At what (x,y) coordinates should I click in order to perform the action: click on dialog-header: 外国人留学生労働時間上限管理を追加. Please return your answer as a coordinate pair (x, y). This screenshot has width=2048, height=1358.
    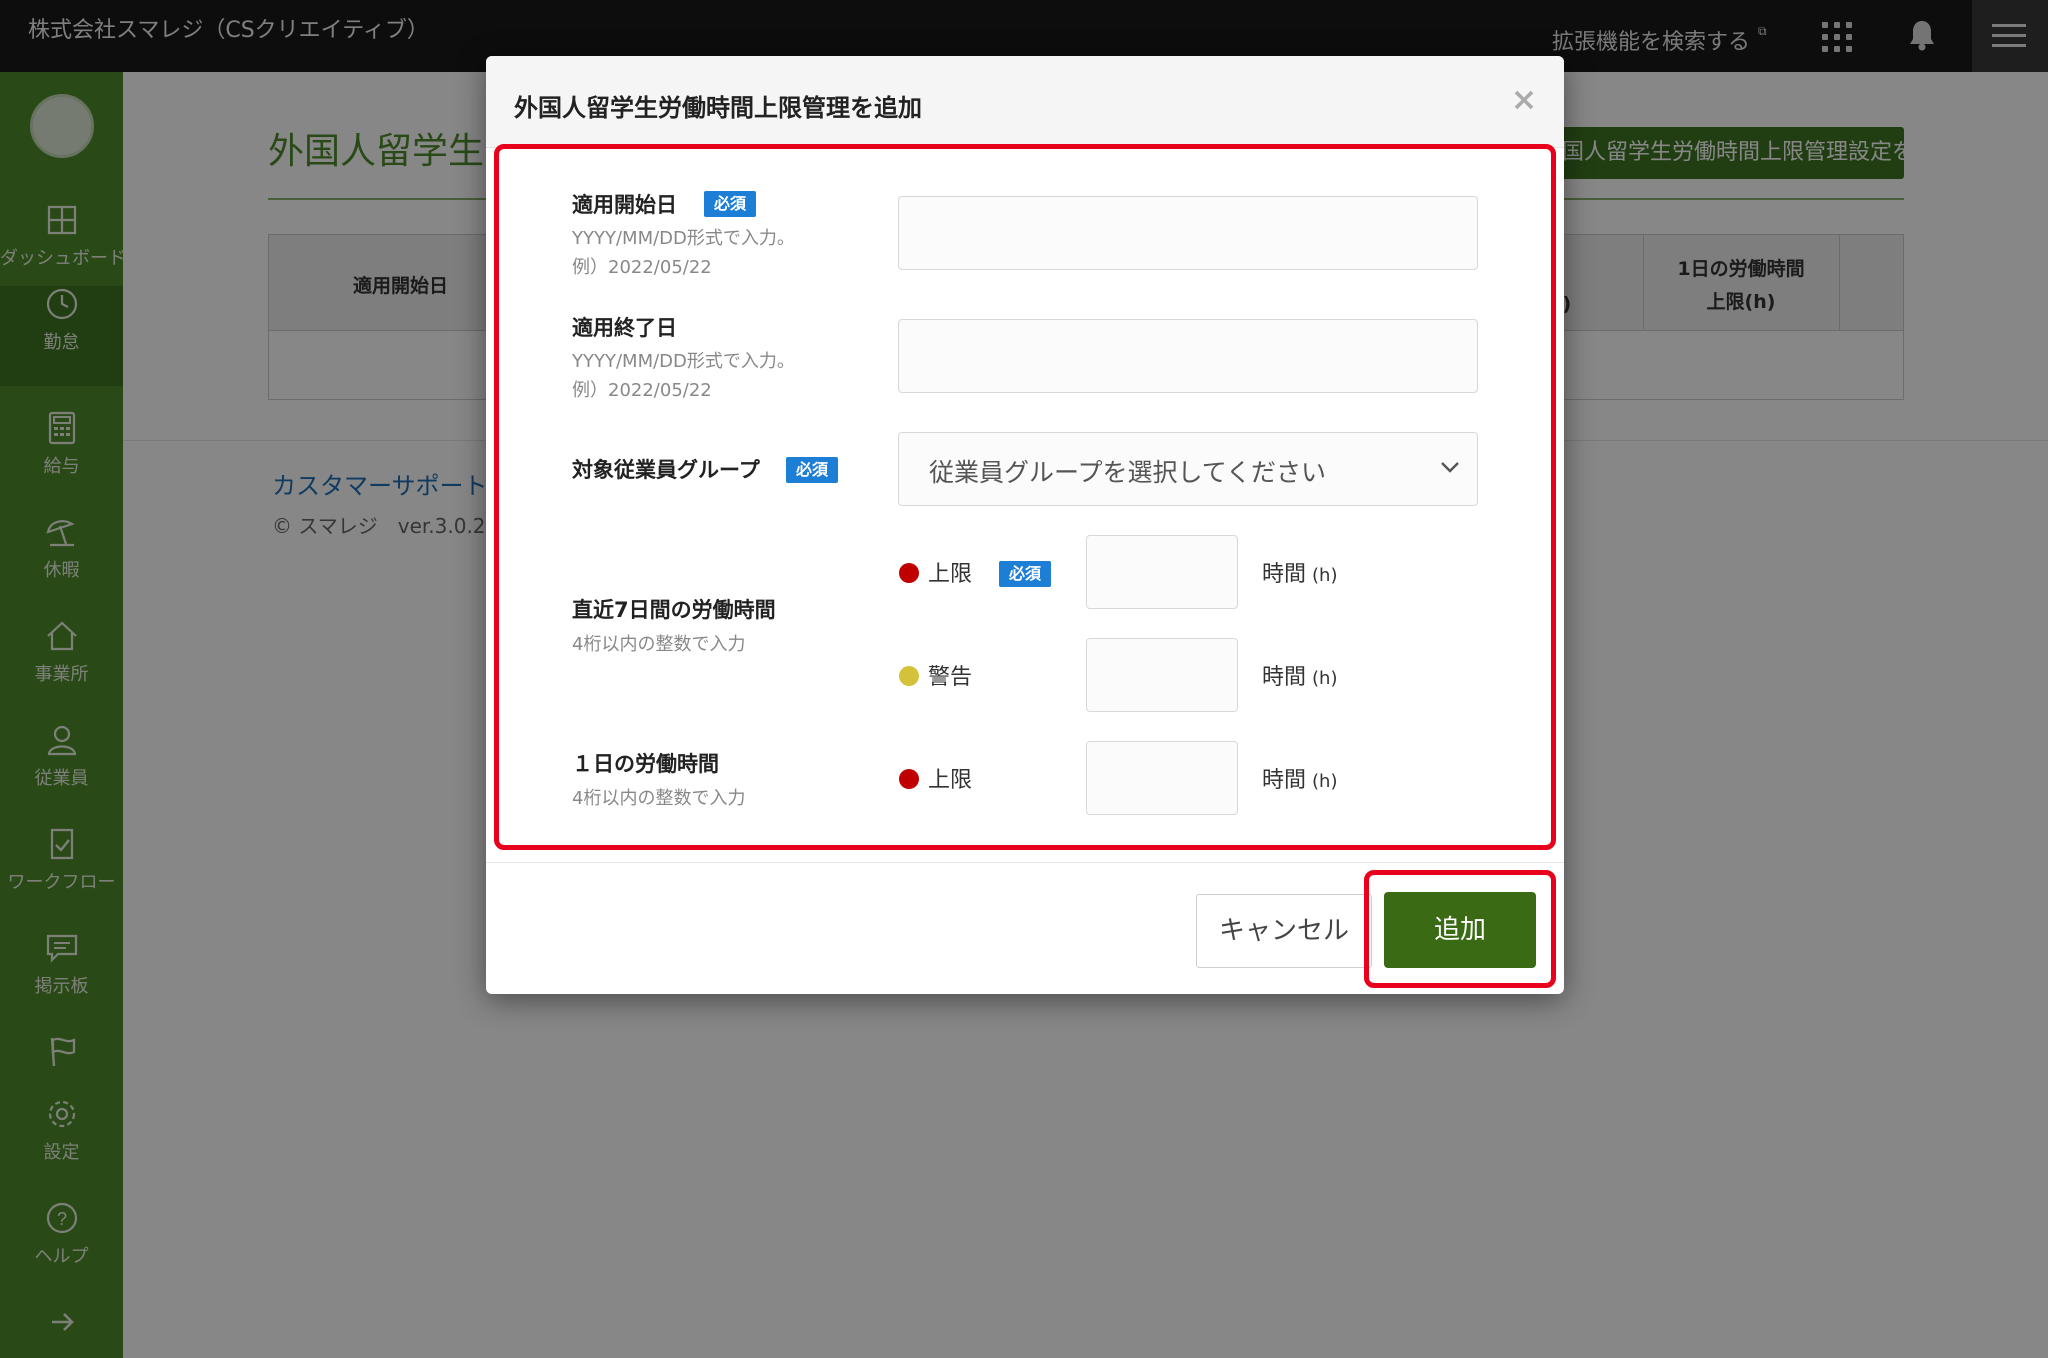
    Looking at the image, I should click on (1025, 102).